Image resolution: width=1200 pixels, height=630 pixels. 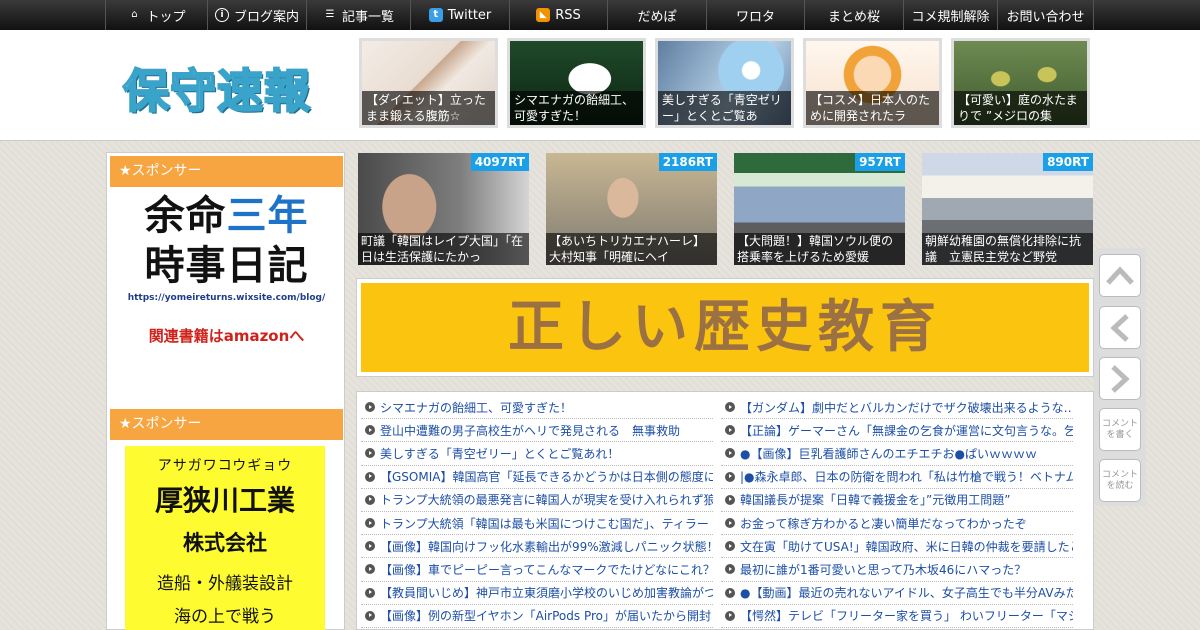 What do you see at coordinates (546, 477) in the screenshot?
I see `article-title: 【GSOMIA】韓国高官「延長できるかどうかは日本側の態度に` at bounding box center [546, 477].